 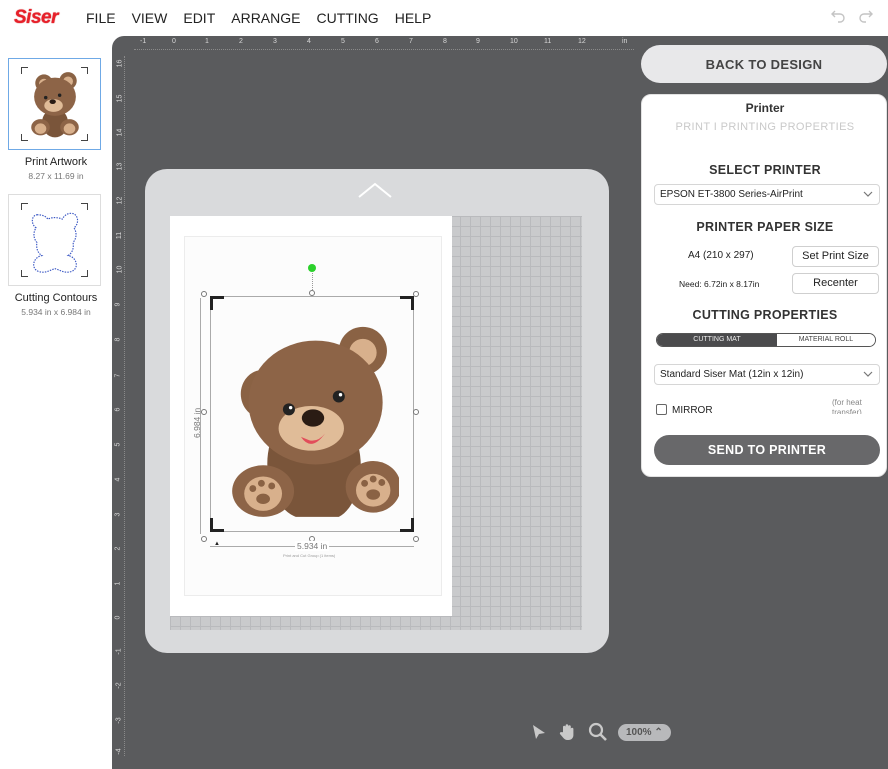 I want to click on printer-select: EPSON ET-3800 Series-AirPrint, so click(x=767, y=194).